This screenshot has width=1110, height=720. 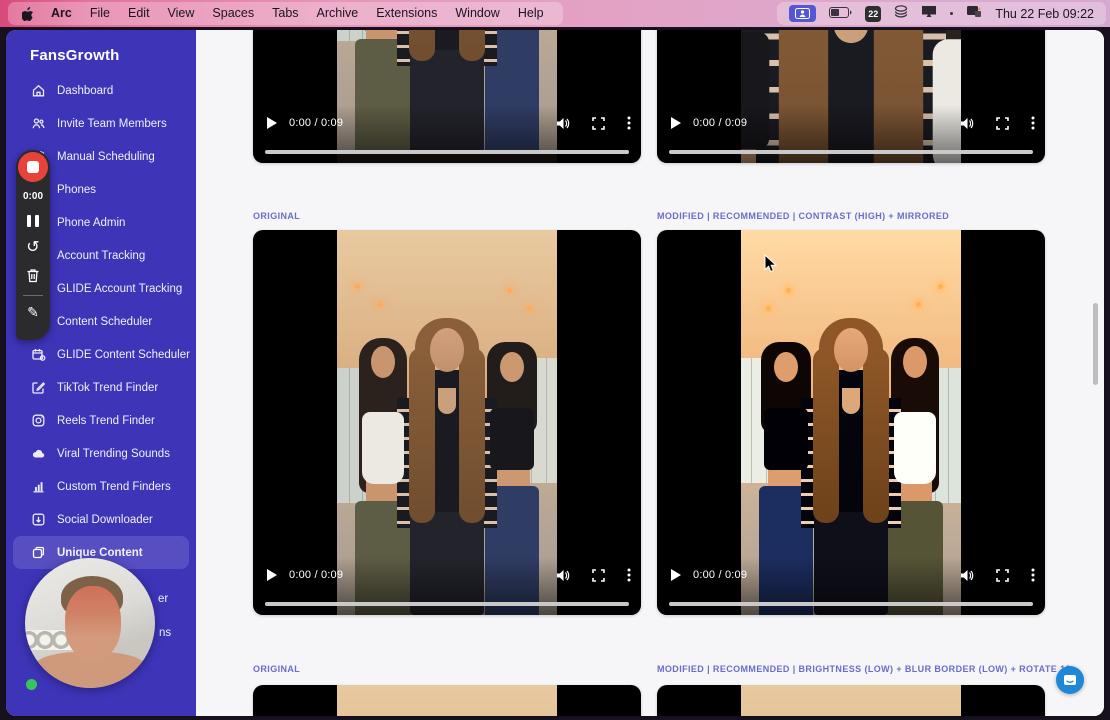 I want to click on display-icon, so click(x=929, y=14).